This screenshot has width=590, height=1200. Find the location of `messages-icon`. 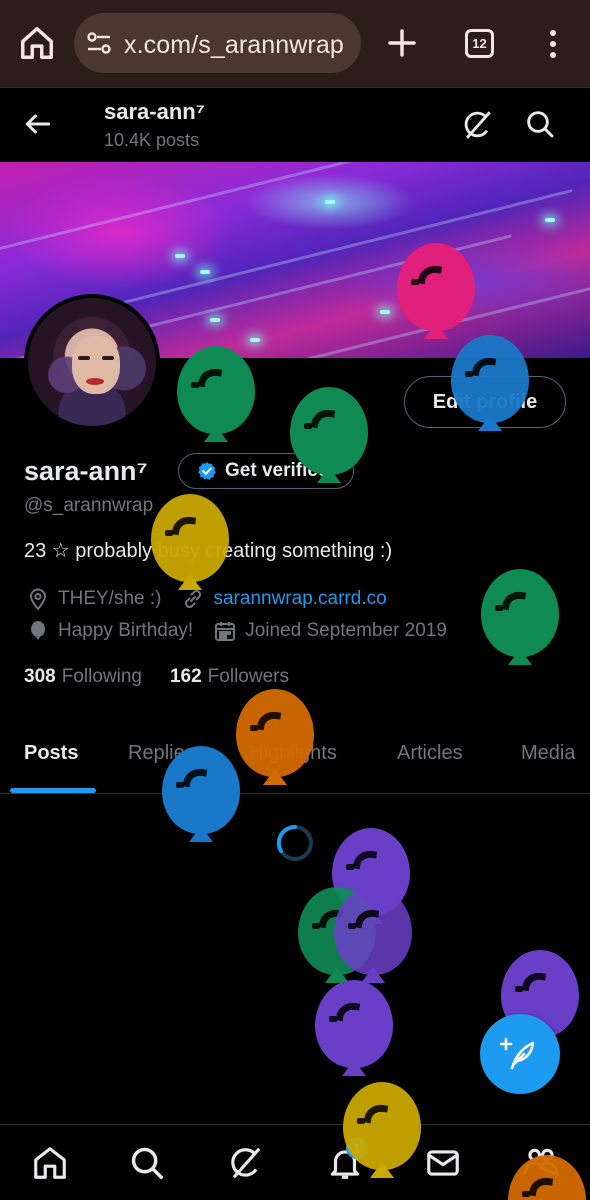

messages-icon is located at coordinates (443, 1163).